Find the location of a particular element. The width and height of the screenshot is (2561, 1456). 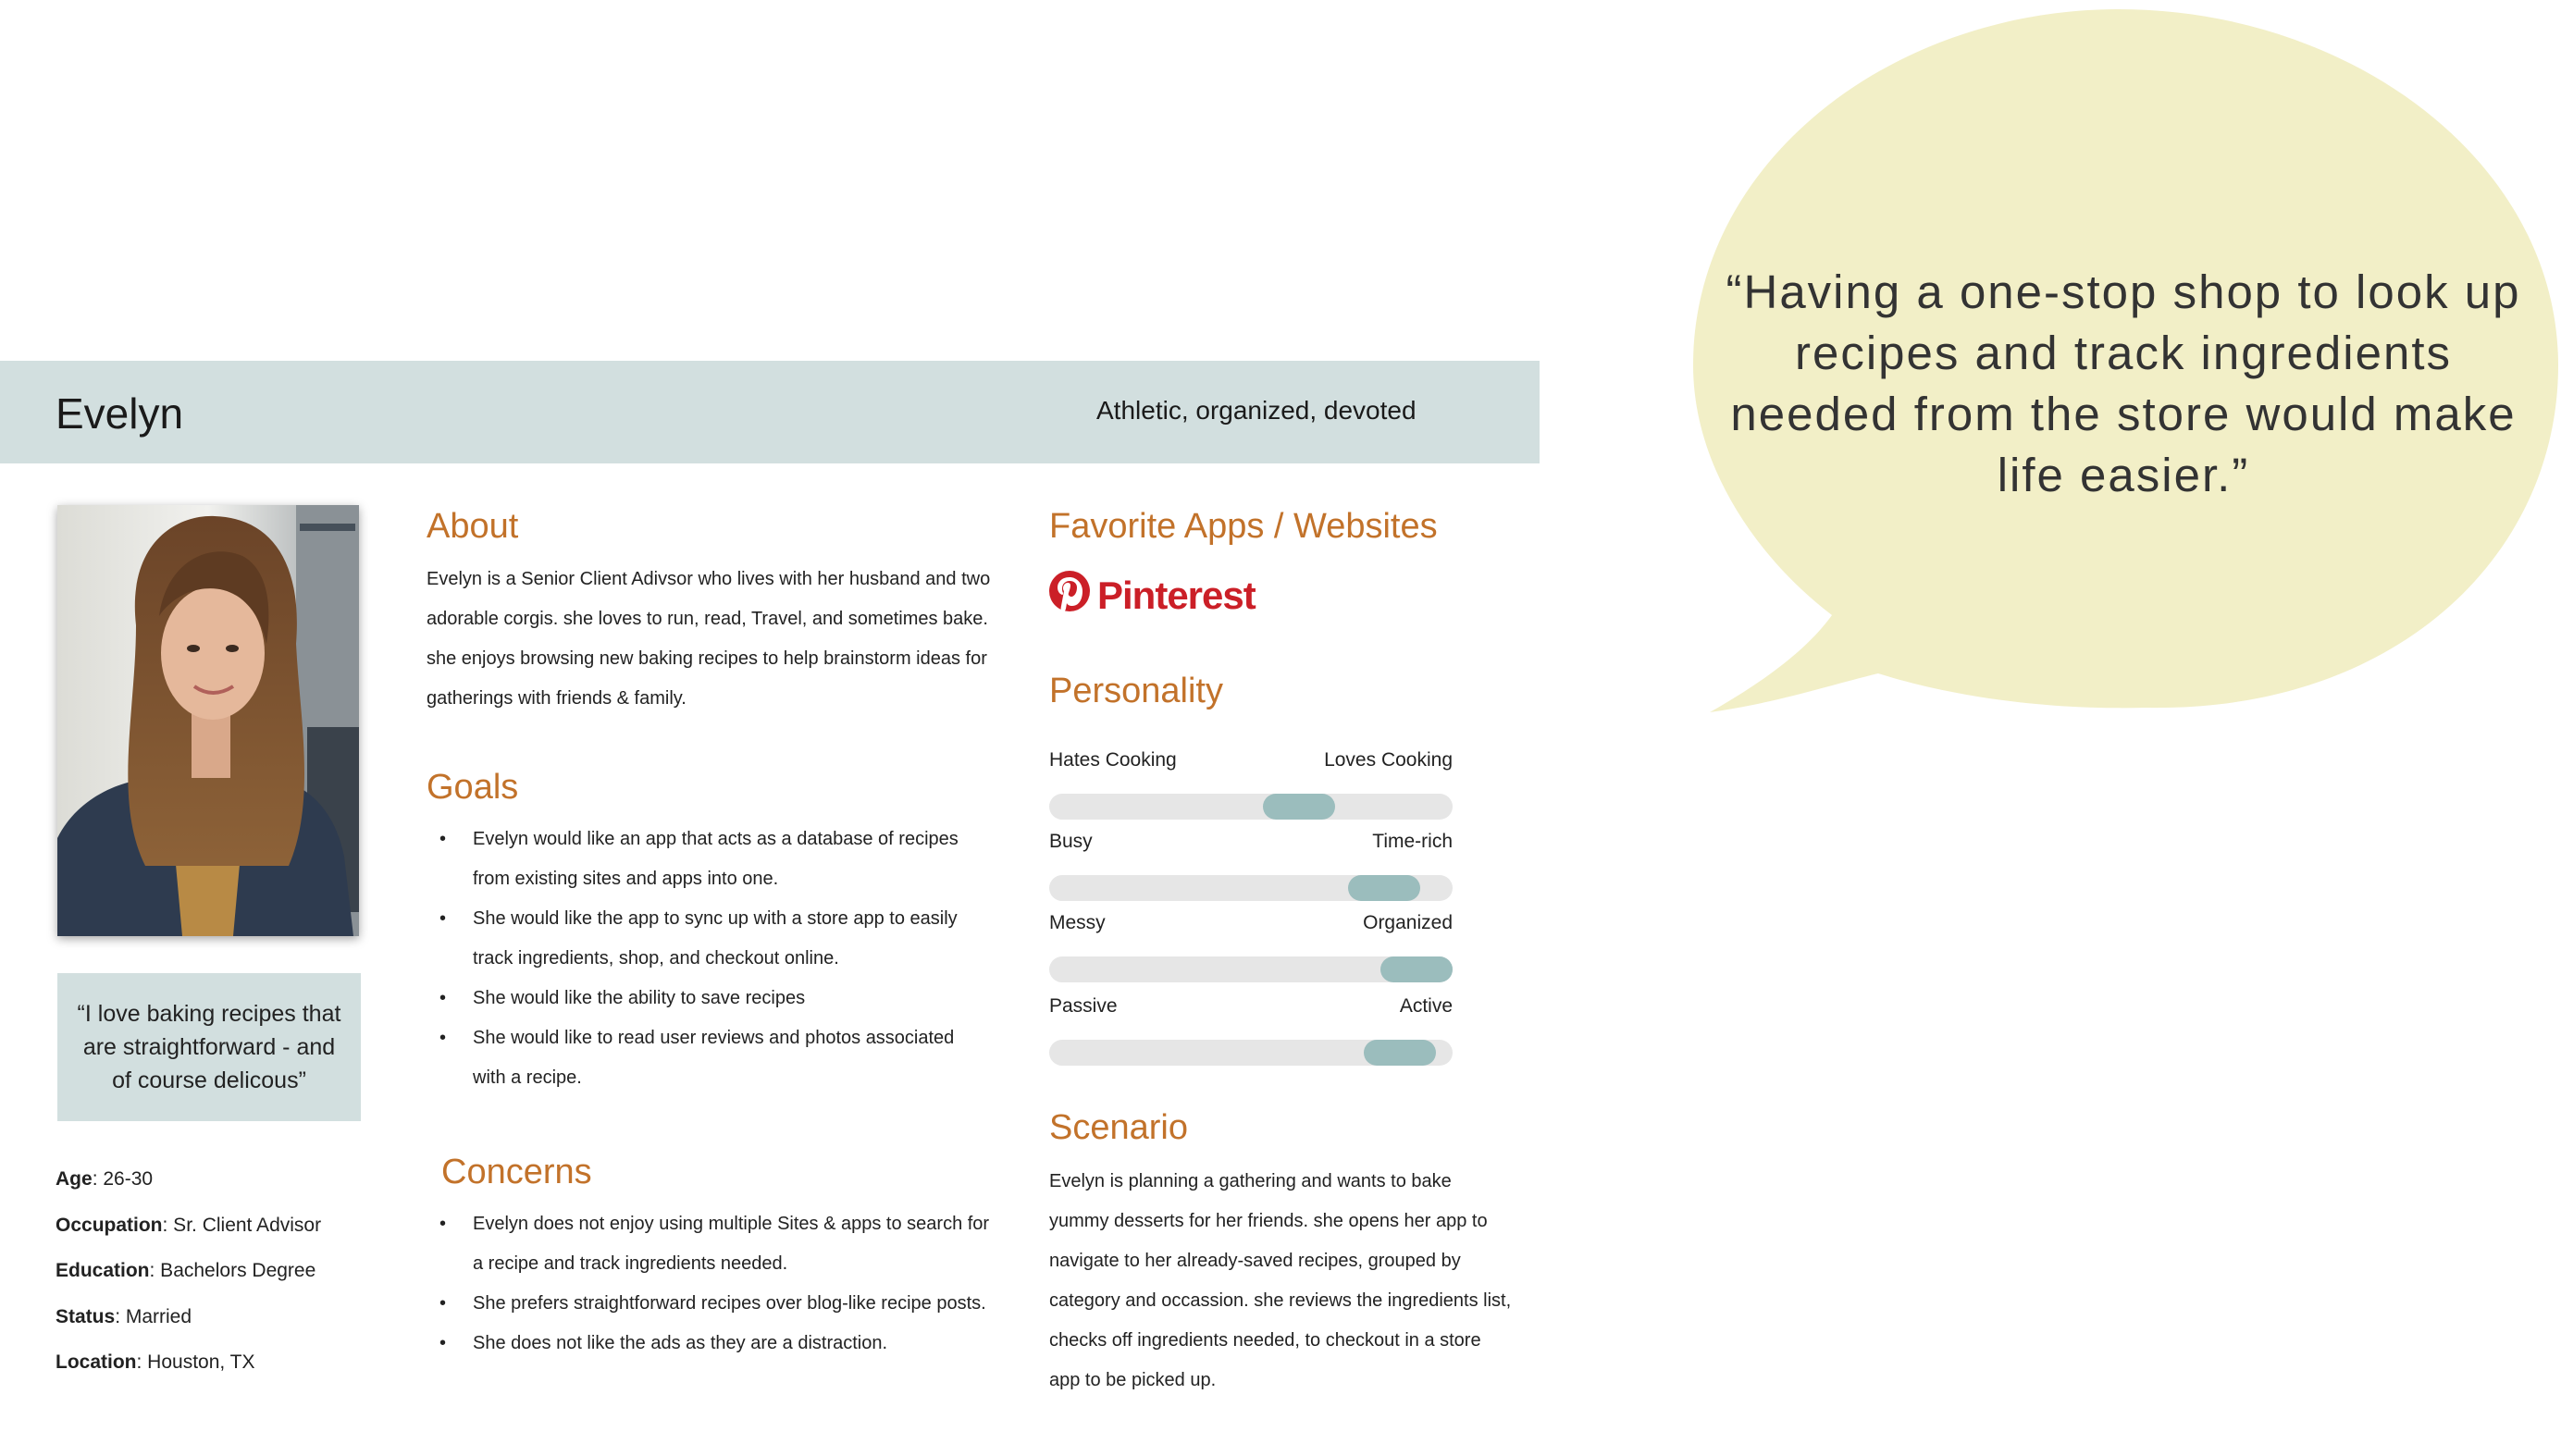

trait-cooking: Hates Cooking Loves Cooking is located at coordinates (1251, 784).